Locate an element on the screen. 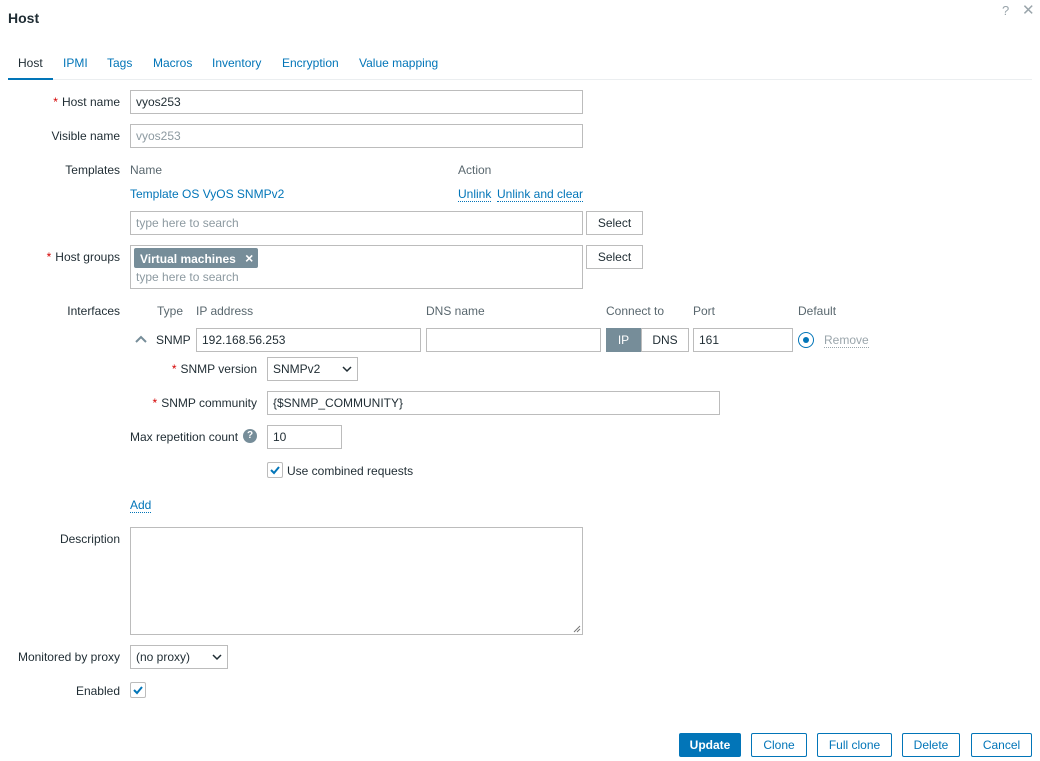 The width and height of the screenshot is (1040, 761). tab-ipmi: IPMI is located at coordinates (75, 68).